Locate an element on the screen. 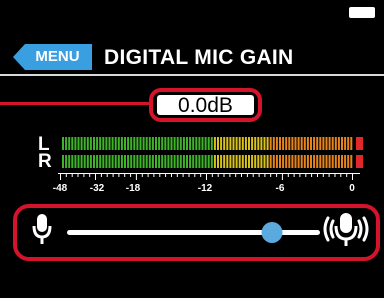 This screenshot has height=298, width=384. scale-label: -18 is located at coordinates (133, 188).